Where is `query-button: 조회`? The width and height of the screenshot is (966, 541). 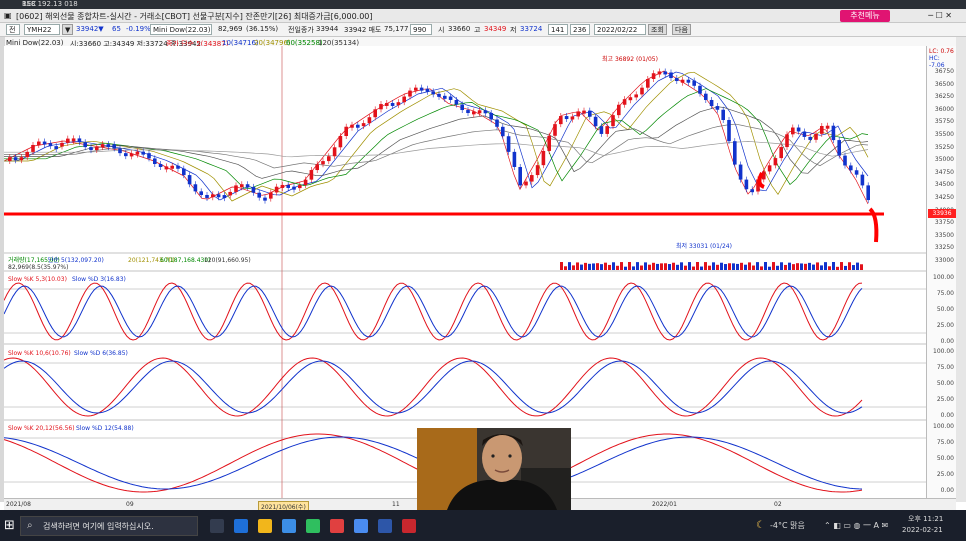
query-button: 조회 is located at coordinates (657, 29).